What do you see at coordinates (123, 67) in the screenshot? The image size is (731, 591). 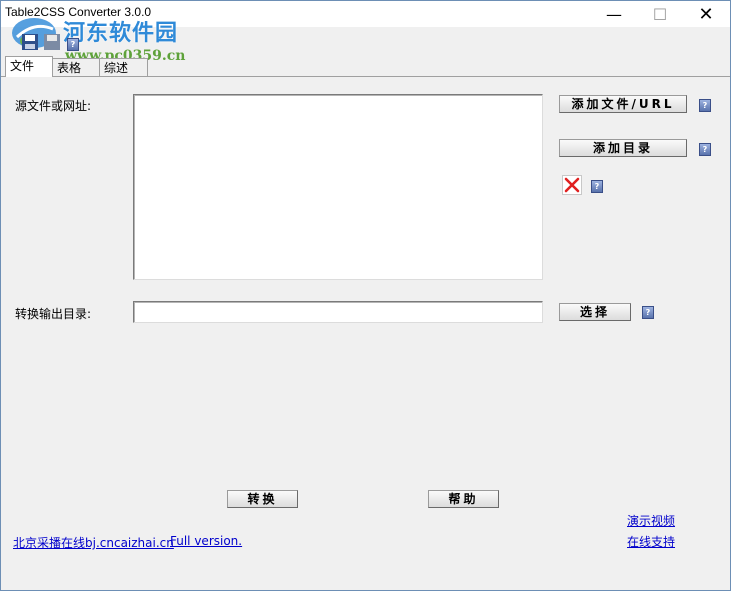 I see `tab-overview: 综述` at bounding box center [123, 67].